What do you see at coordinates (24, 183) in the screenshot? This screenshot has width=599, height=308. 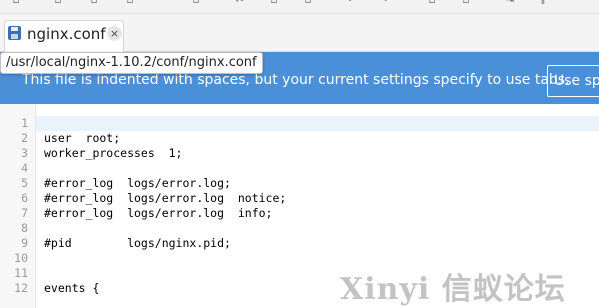 I see `line-number: 5` at bounding box center [24, 183].